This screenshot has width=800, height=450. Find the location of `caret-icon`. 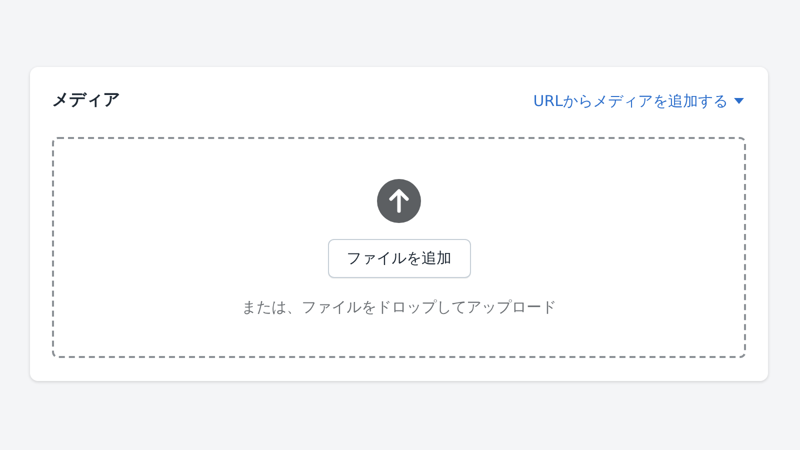

caret-icon is located at coordinates (739, 101).